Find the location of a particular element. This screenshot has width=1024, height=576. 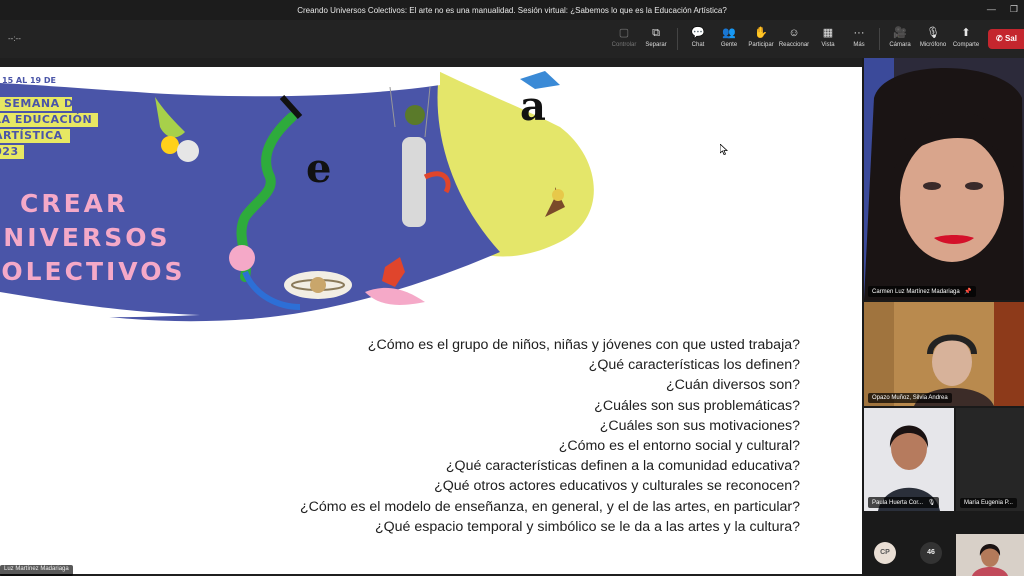

raise-hand-icon: ✋ is located at coordinates (761, 33).